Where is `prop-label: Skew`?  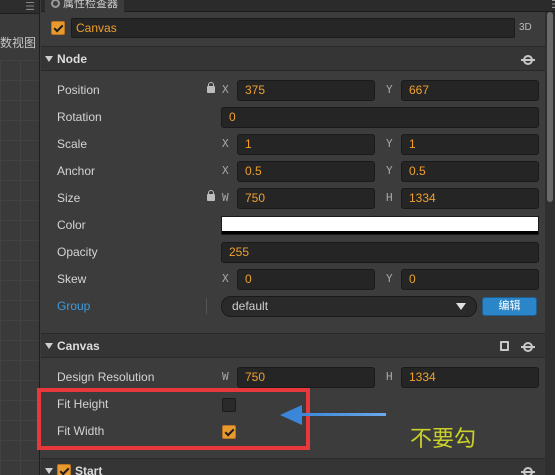 prop-label: Skew is located at coordinates (72, 279).